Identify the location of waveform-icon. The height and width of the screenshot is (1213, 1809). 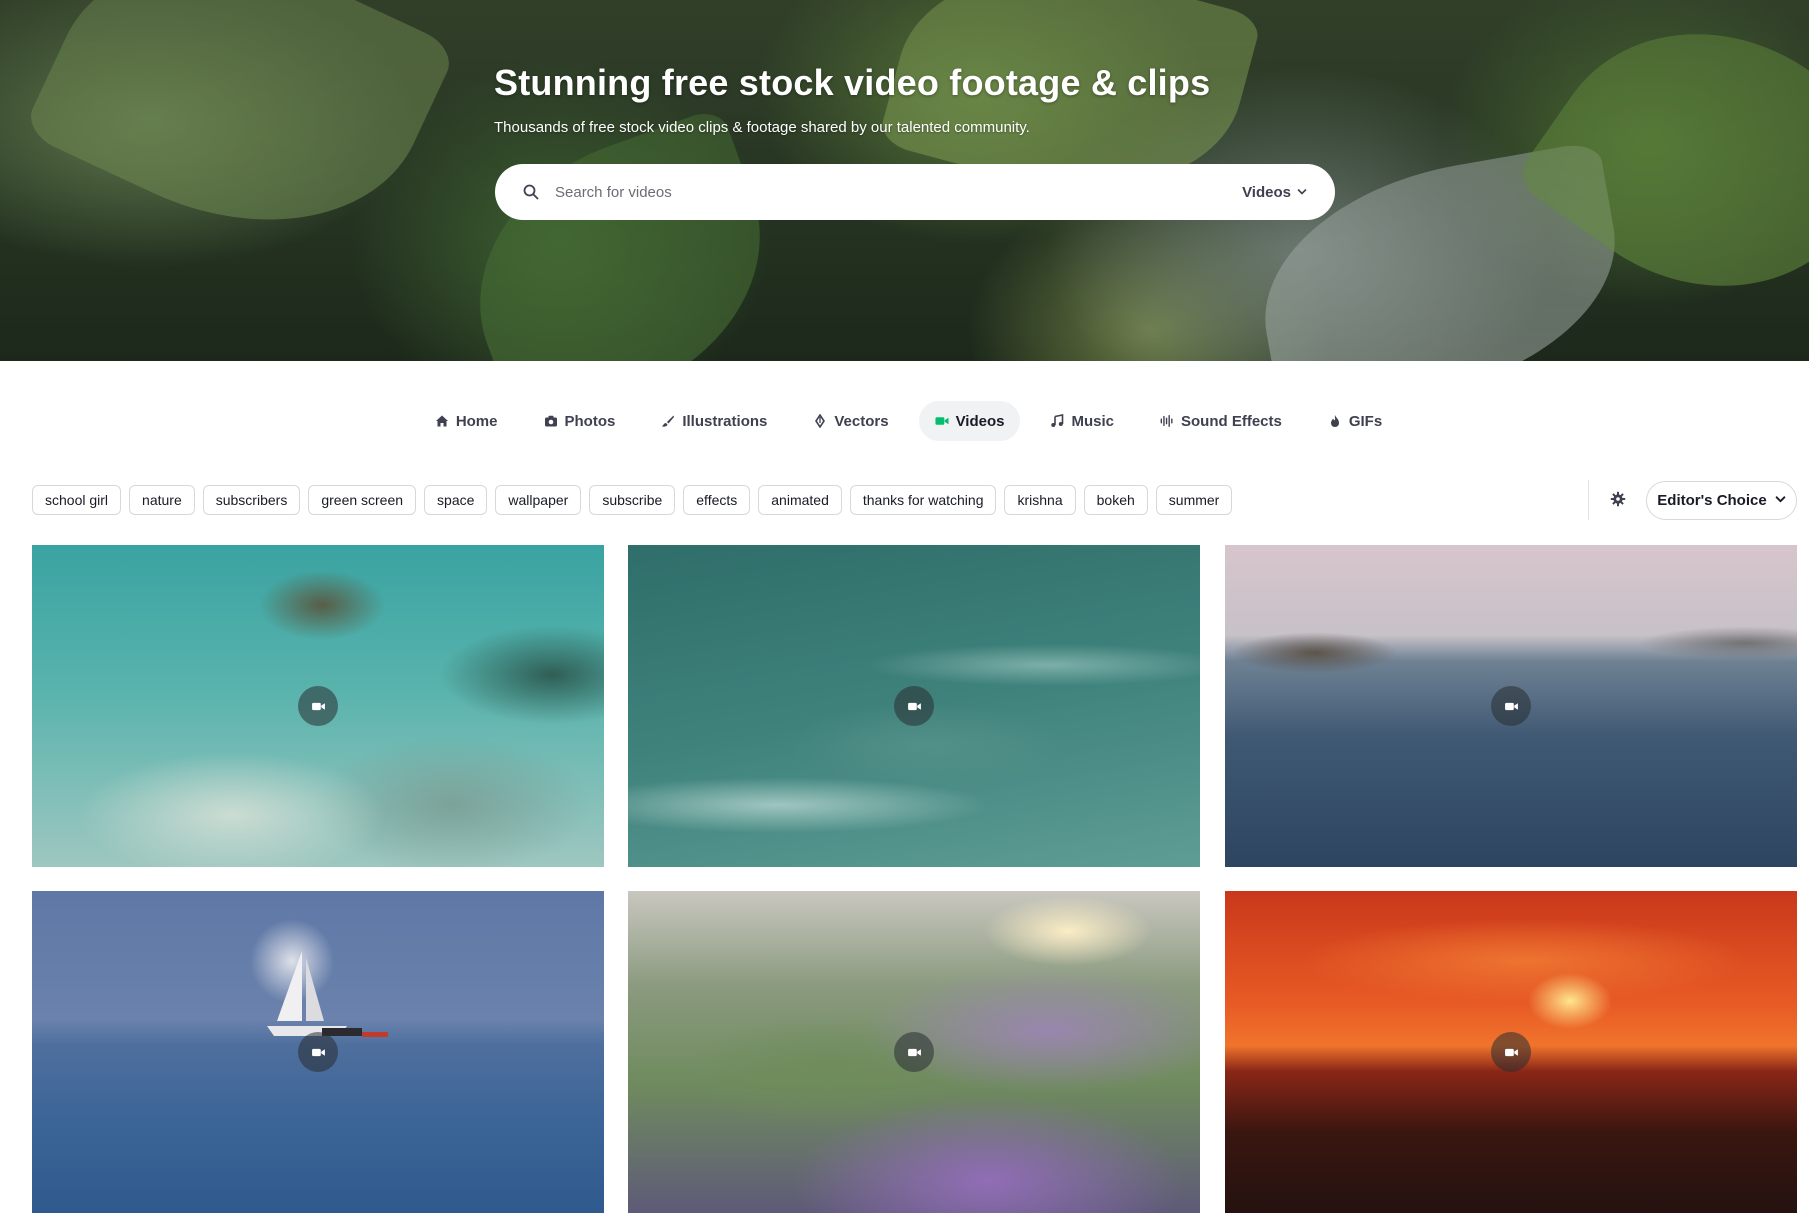
(1167, 421).